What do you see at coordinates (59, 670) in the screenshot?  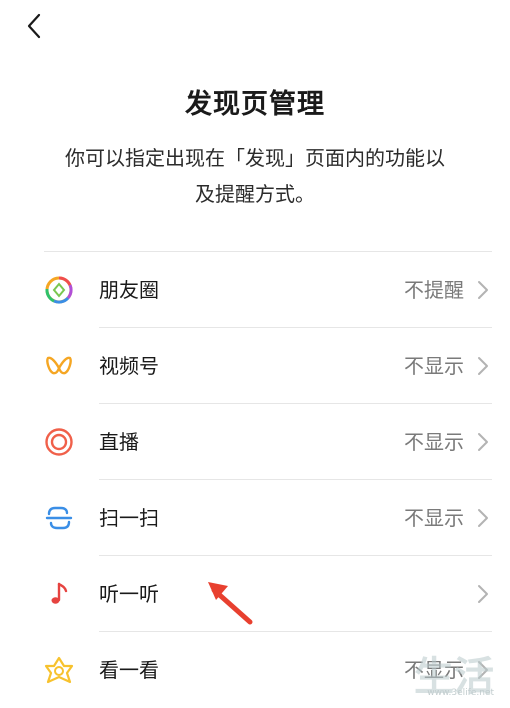 I see `top-stories-star-icon` at bounding box center [59, 670].